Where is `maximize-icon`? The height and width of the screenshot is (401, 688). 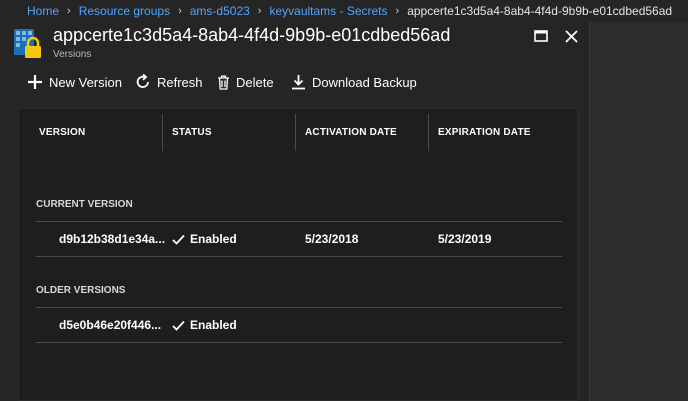 maximize-icon is located at coordinates (541, 36).